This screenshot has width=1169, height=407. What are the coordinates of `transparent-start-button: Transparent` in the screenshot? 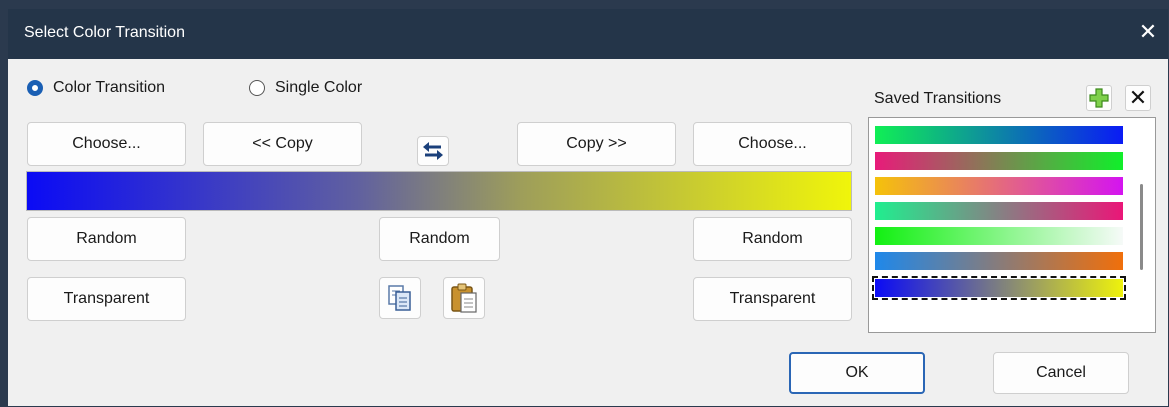 It's located at (106, 299).